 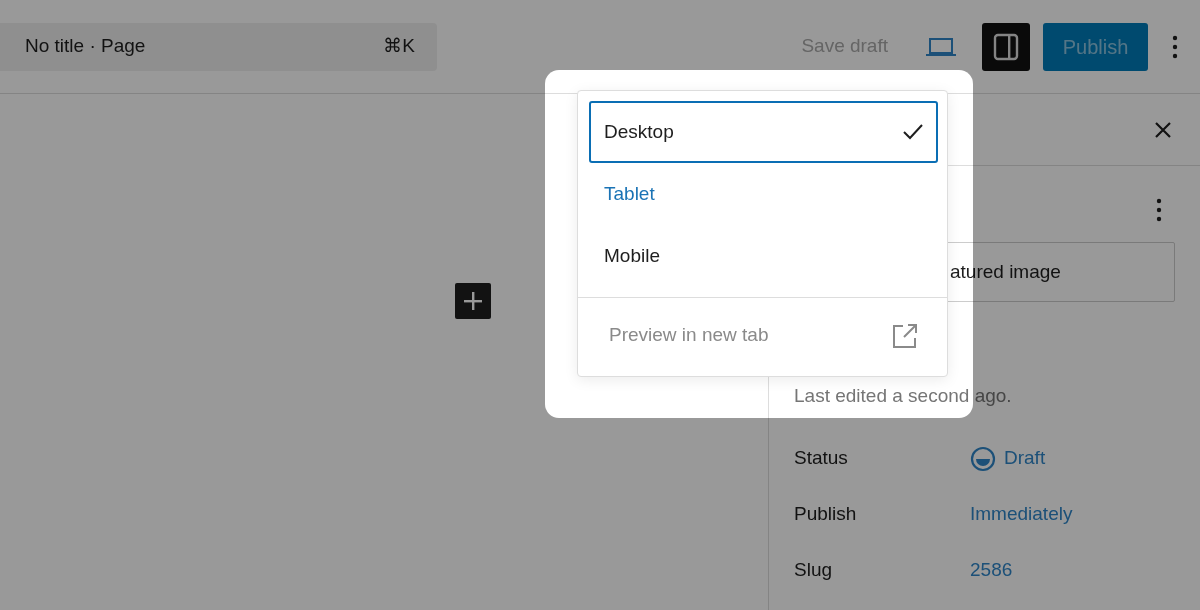 What do you see at coordinates (632, 255) in the screenshot?
I see `menu-item-label: Mobile` at bounding box center [632, 255].